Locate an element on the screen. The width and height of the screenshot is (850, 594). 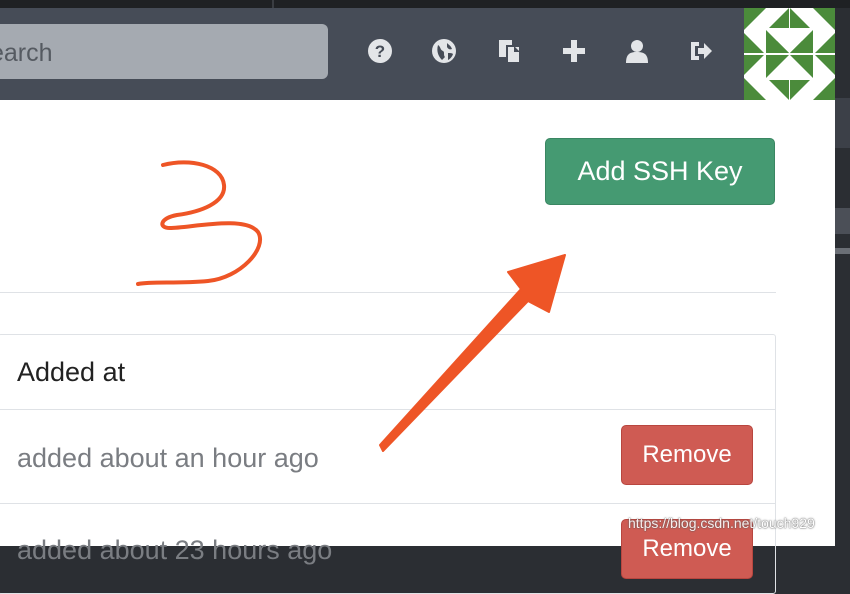
tab-separator is located at coordinates (273, 4).